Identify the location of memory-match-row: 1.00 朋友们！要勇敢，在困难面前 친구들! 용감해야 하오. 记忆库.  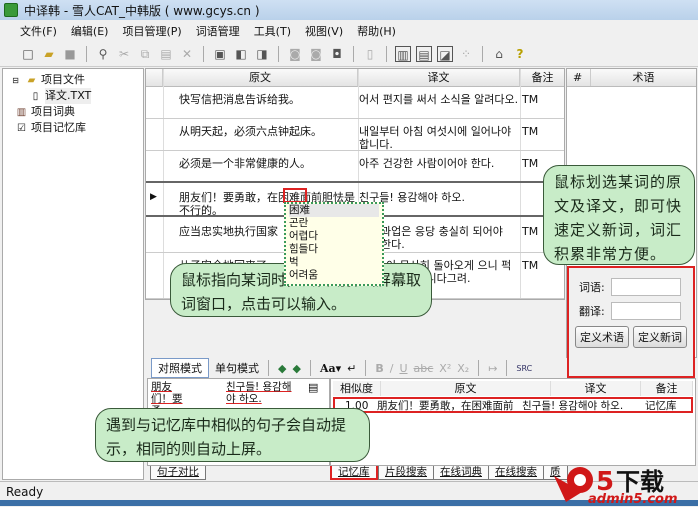
(513, 405).